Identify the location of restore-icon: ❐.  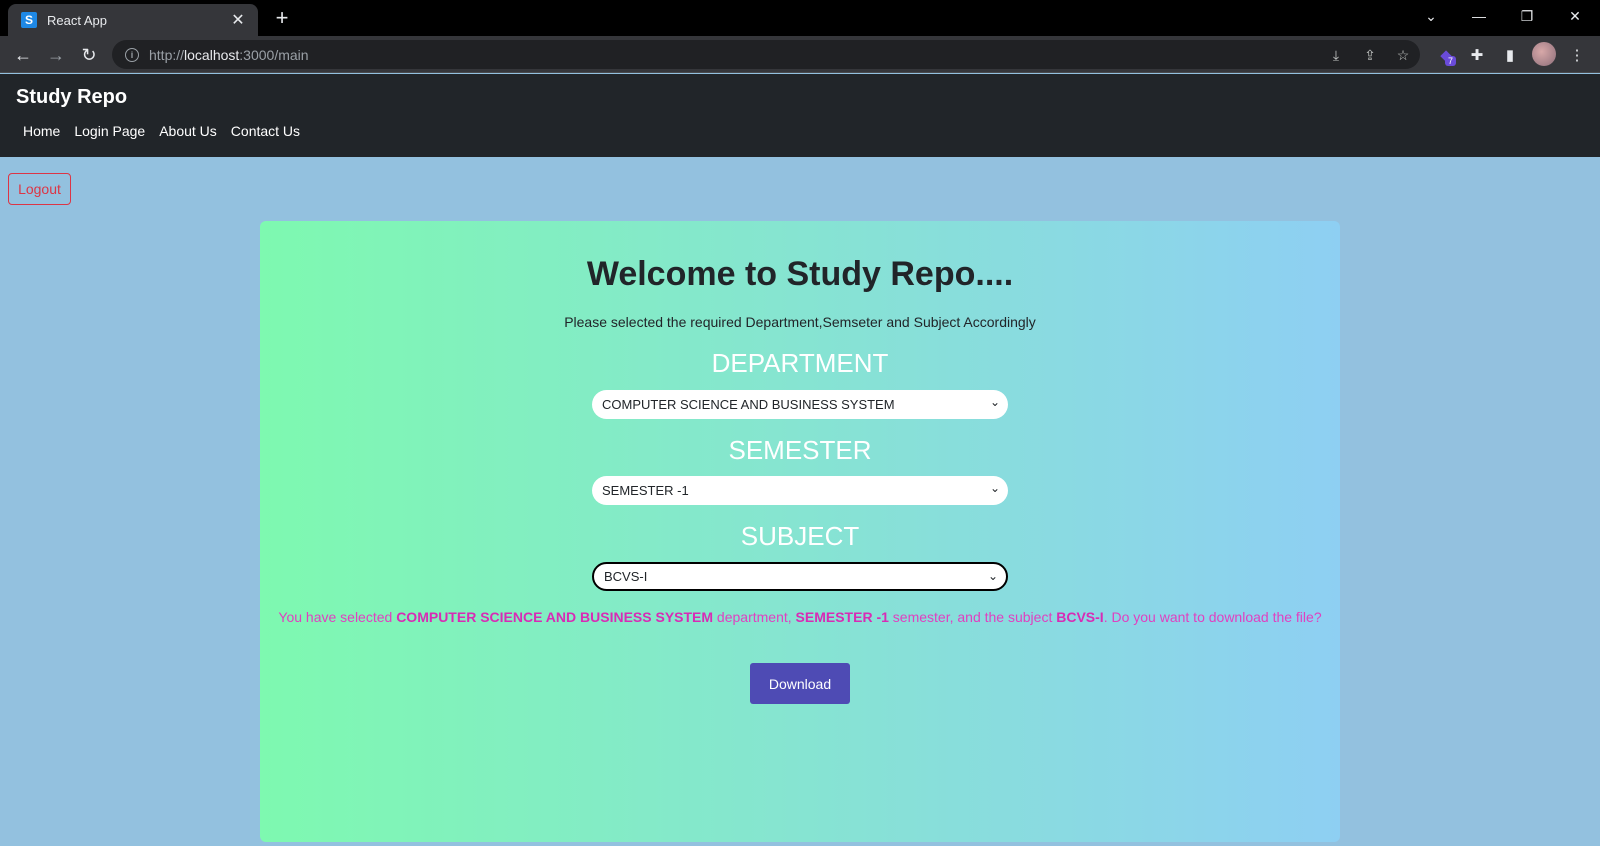
(1527, 16).